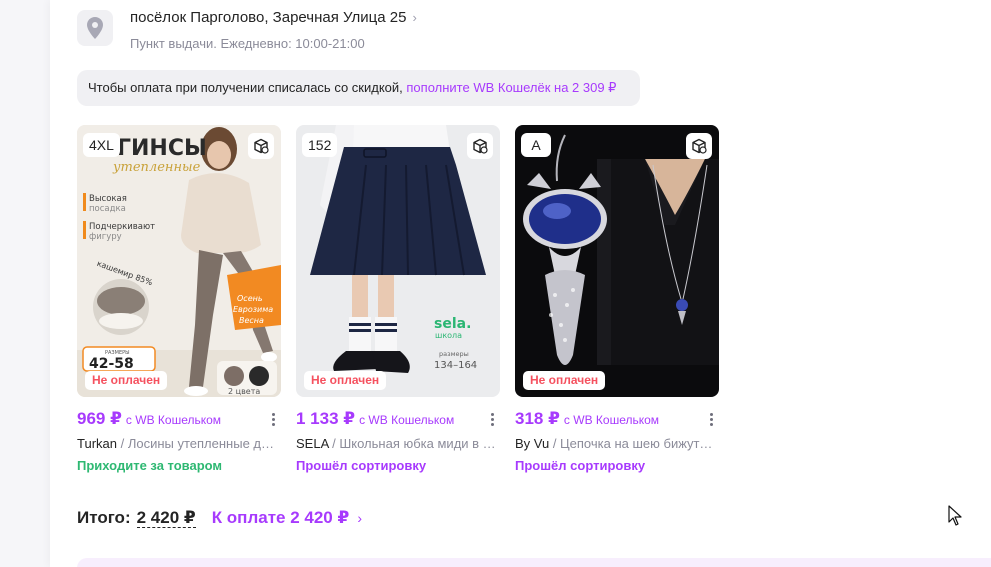 The image size is (991, 567). What do you see at coordinates (95, 28) in the screenshot?
I see `location-pin-icon` at bounding box center [95, 28].